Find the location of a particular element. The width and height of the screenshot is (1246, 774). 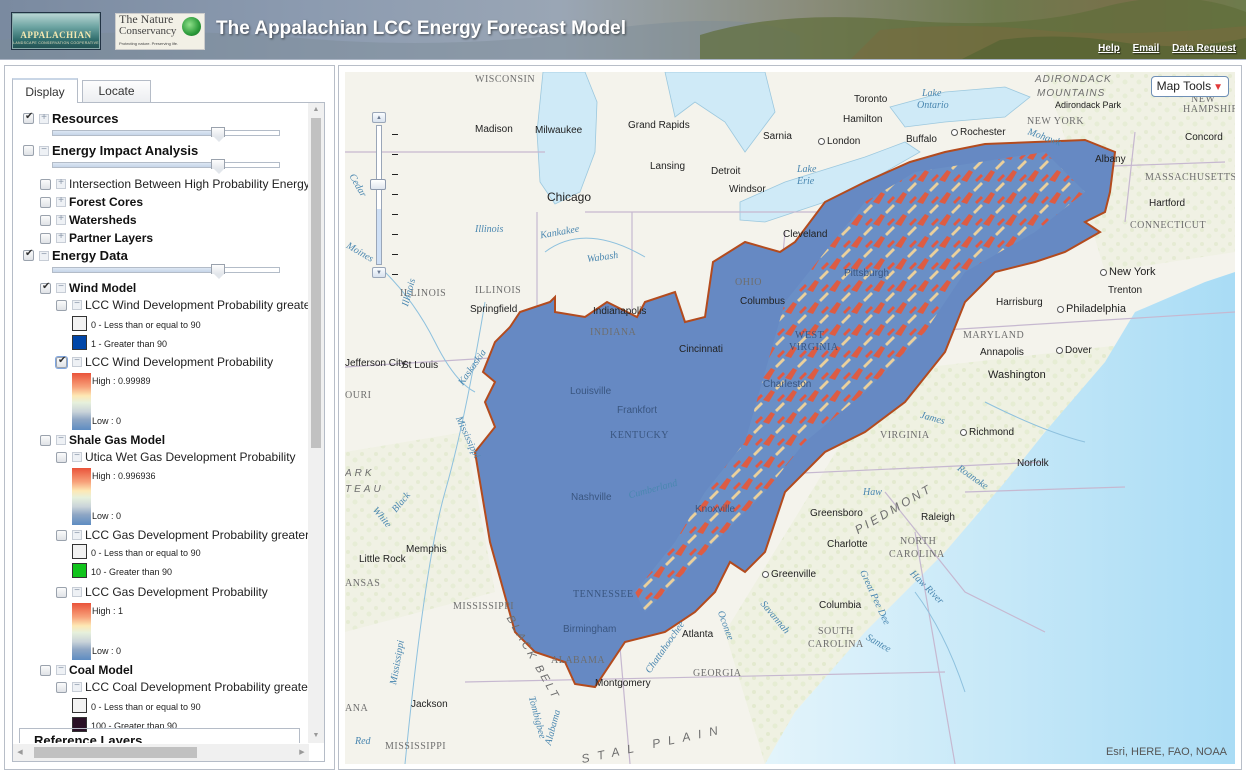

legend-label: 1 - Greater than 90 is located at coordinates (129, 344).